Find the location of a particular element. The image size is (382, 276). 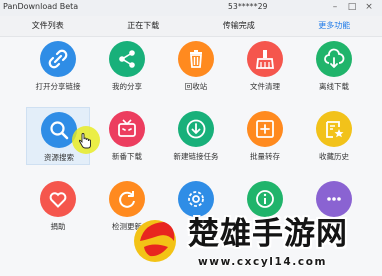

share-icon is located at coordinates (127, 59).